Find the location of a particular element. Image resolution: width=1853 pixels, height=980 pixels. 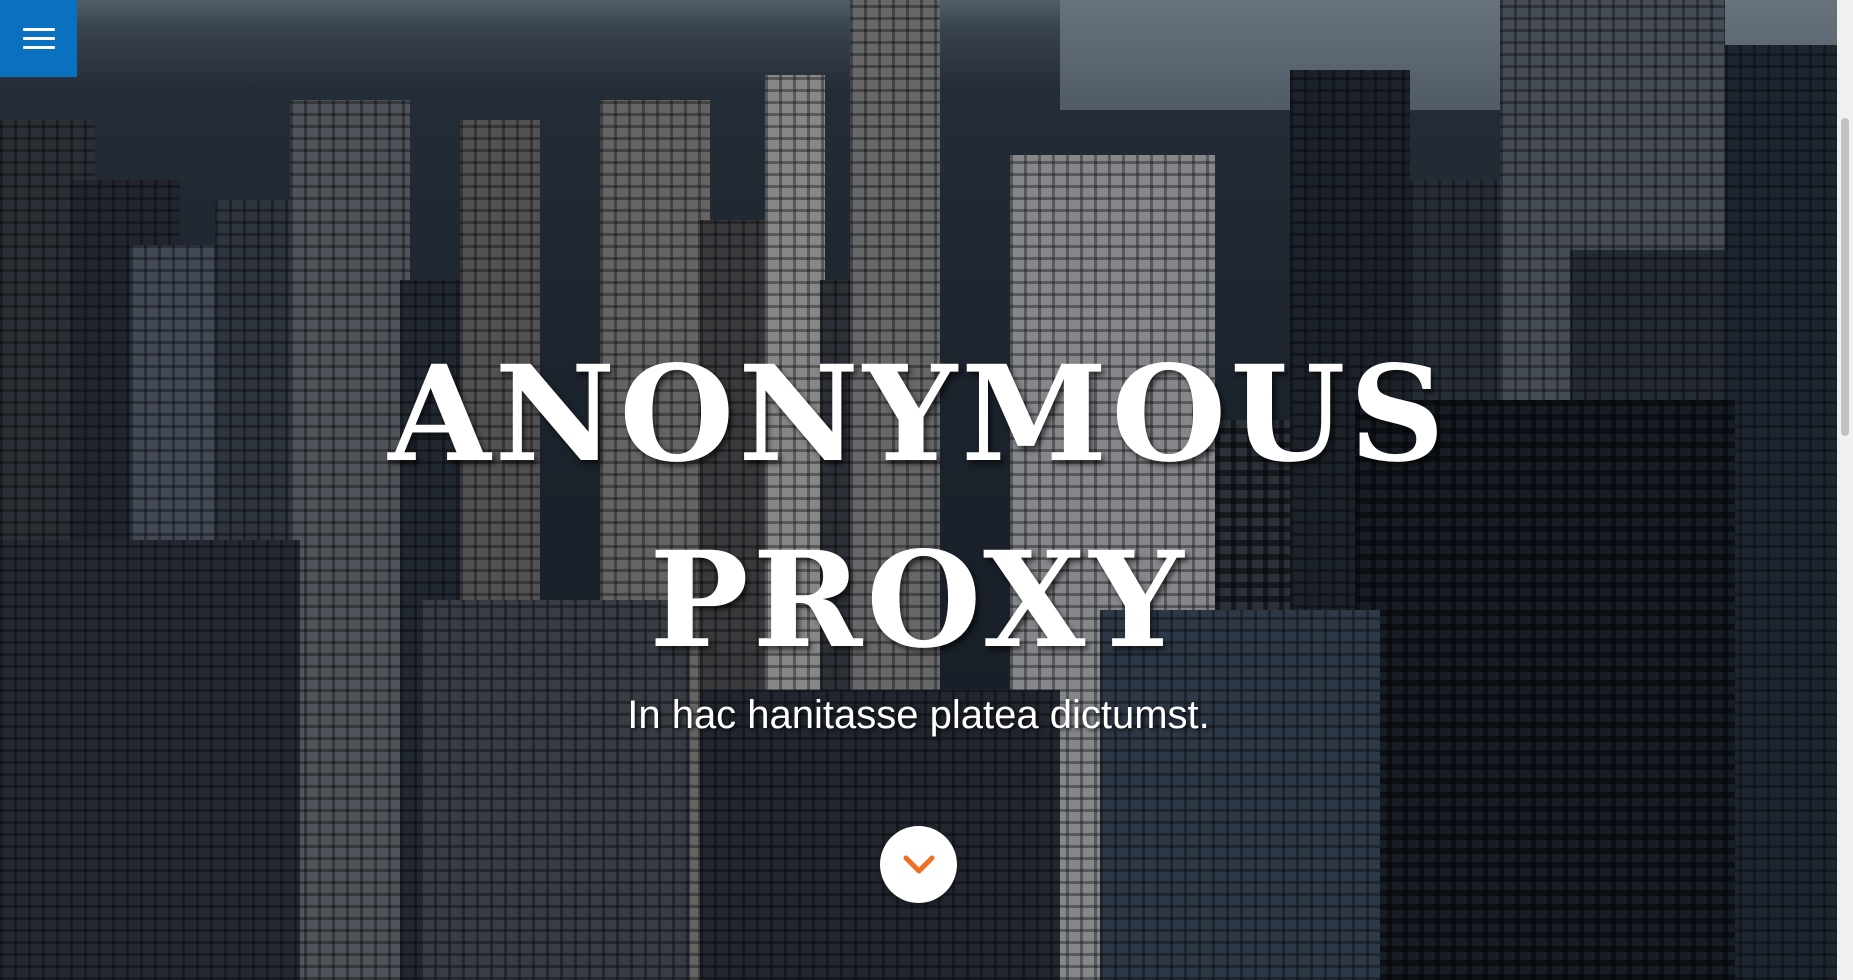

hero-title-line2: PROXY is located at coordinates (918, 600).